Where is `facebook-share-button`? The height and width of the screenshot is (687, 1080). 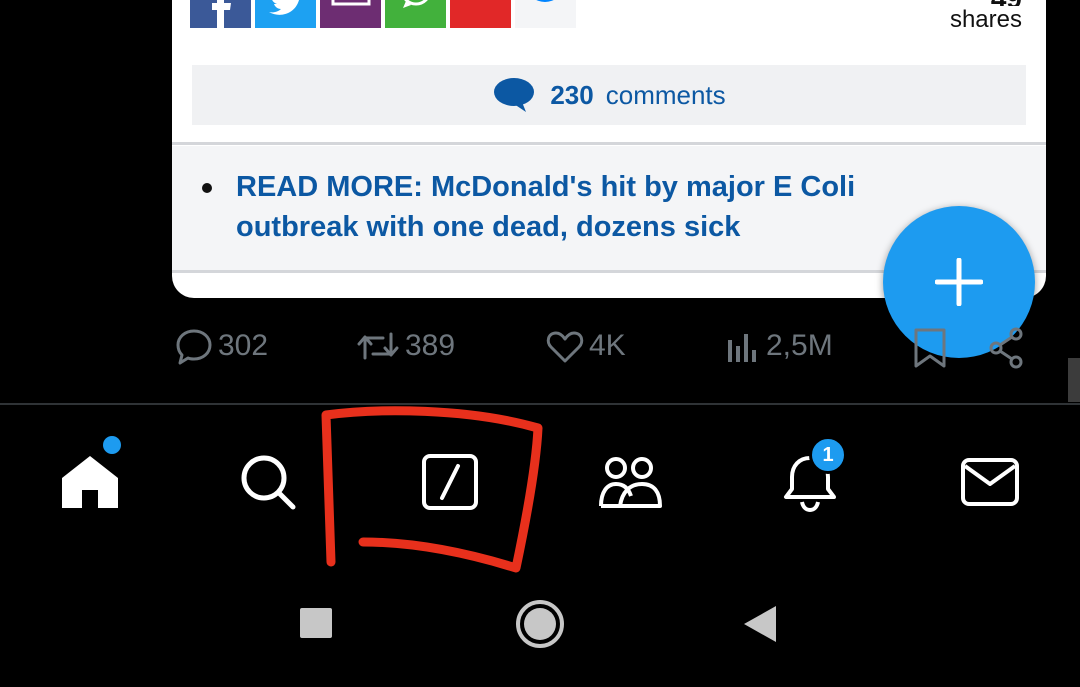
facebook-share-button is located at coordinates (220, 14).